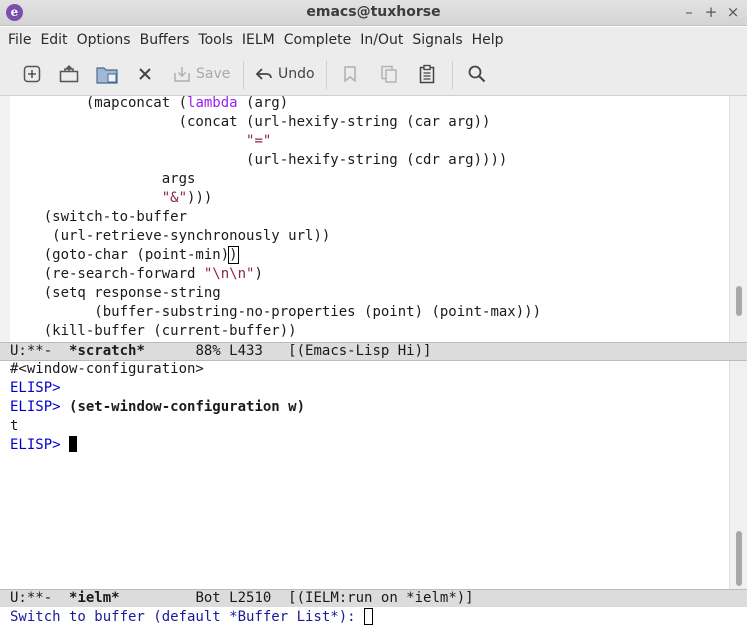 This screenshot has width=747, height=631. What do you see at coordinates (182, 74) in the screenshot?
I see `save-icon` at bounding box center [182, 74].